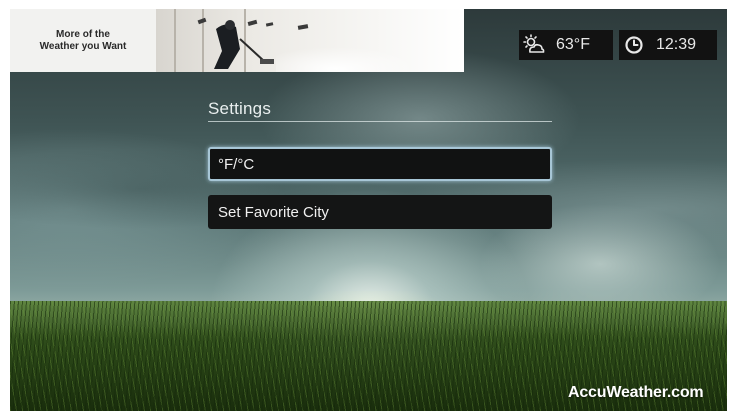  What do you see at coordinates (236, 164) in the screenshot?
I see `menu-item-label: °F/°C` at bounding box center [236, 164].